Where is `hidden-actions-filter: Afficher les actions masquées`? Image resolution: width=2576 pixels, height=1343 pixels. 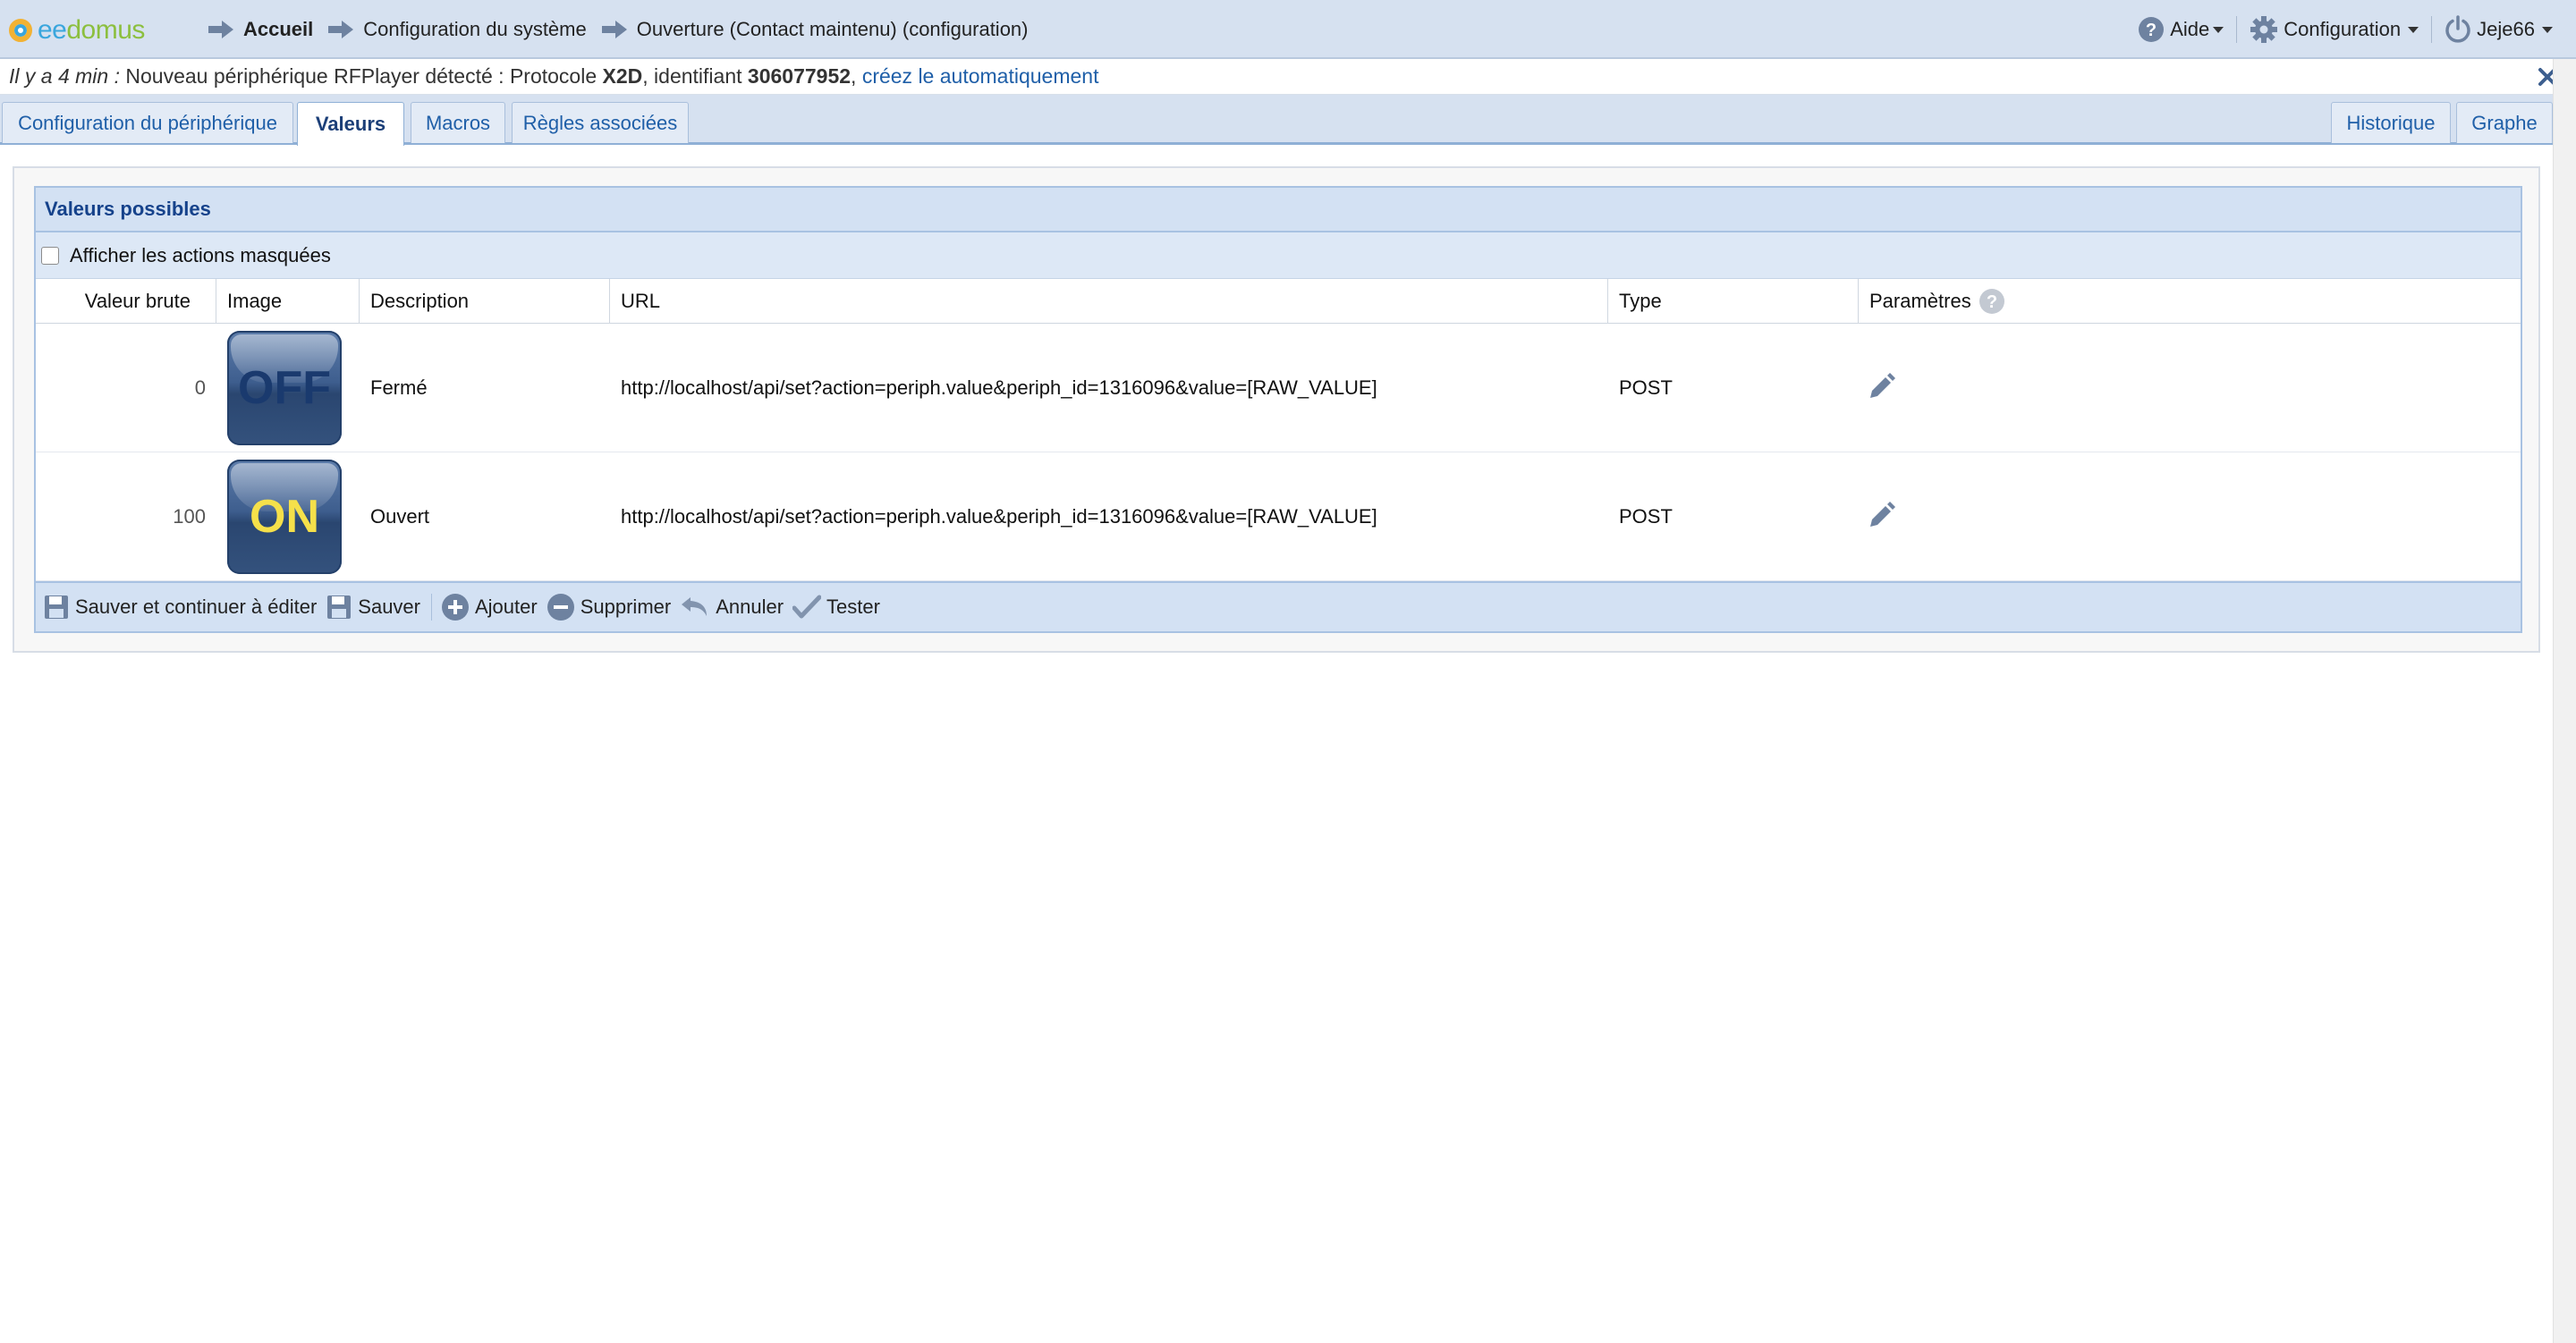 hidden-actions-filter: Afficher les actions masquées is located at coordinates (1278, 256).